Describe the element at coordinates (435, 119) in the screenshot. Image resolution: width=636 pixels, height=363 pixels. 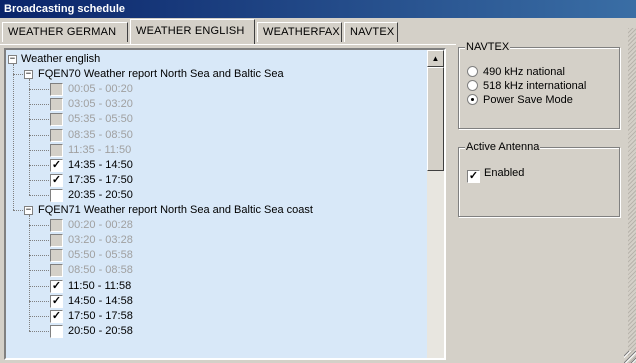
I see `scroll-thumb` at that location.